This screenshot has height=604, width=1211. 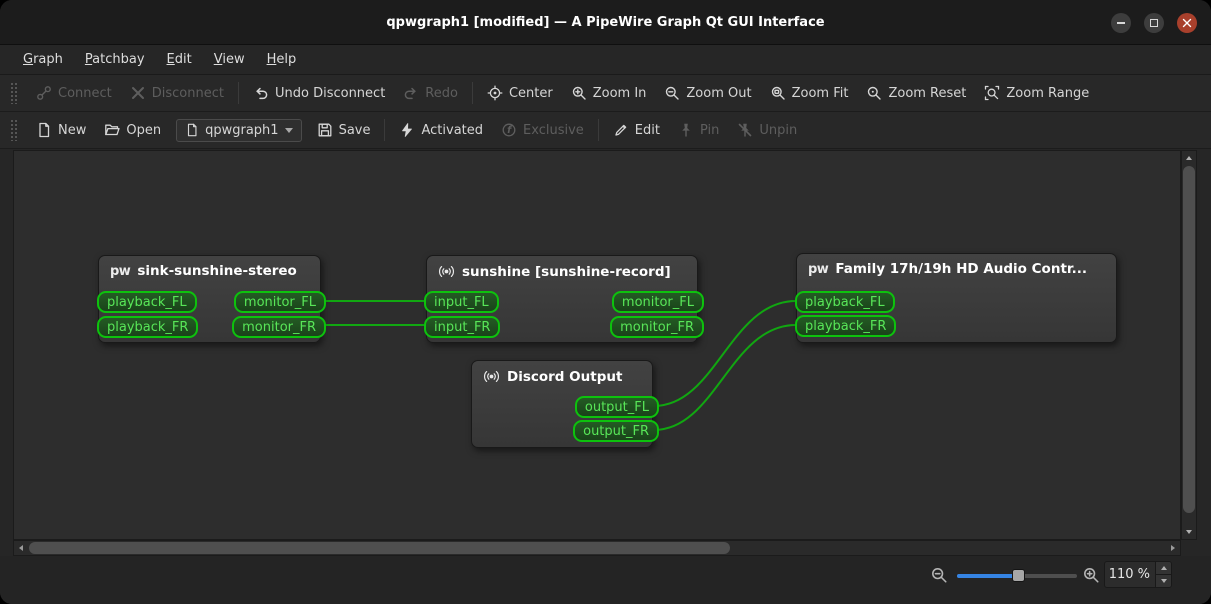 What do you see at coordinates (1173, 548) in the screenshot?
I see `scroll-right-button` at bounding box center [1173, 548].